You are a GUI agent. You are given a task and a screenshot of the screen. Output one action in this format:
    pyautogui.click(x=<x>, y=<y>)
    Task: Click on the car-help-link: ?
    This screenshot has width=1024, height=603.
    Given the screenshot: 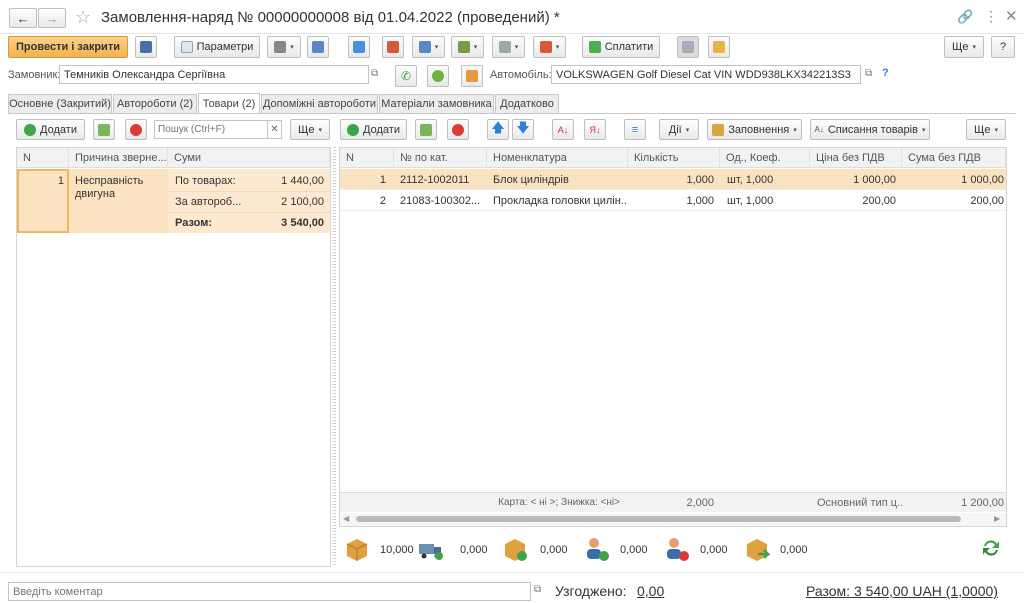 What is the action you would take?
    pyautogui.click(x=885, y=73)
    